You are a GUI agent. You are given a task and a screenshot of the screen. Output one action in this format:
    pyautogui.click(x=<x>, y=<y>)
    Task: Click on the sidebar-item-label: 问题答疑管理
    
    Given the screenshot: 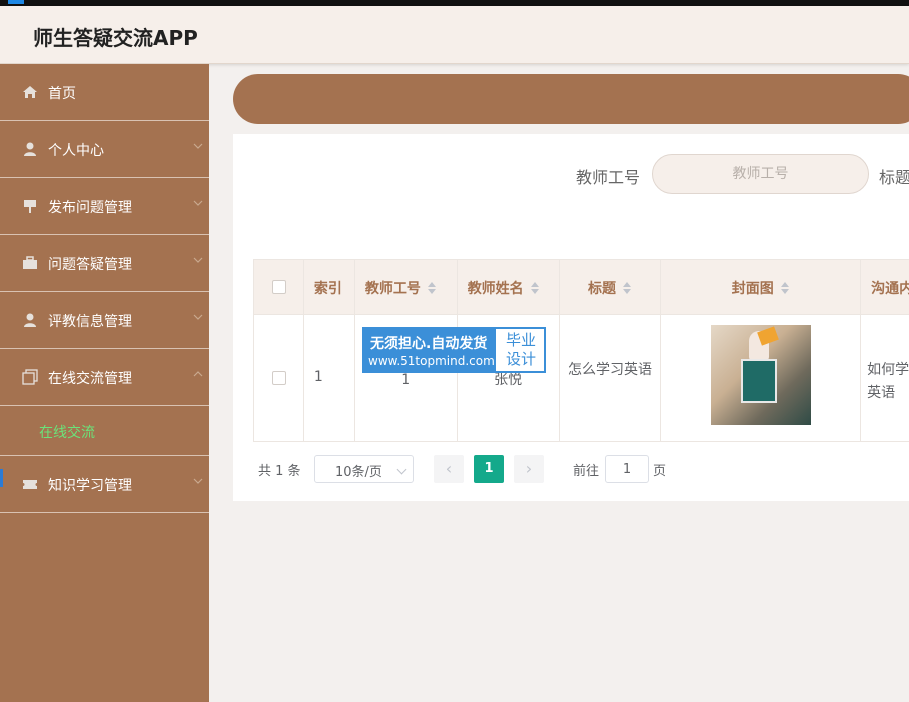 What is the action you would take?
    pyautogui.click(x=90, y=265)
    